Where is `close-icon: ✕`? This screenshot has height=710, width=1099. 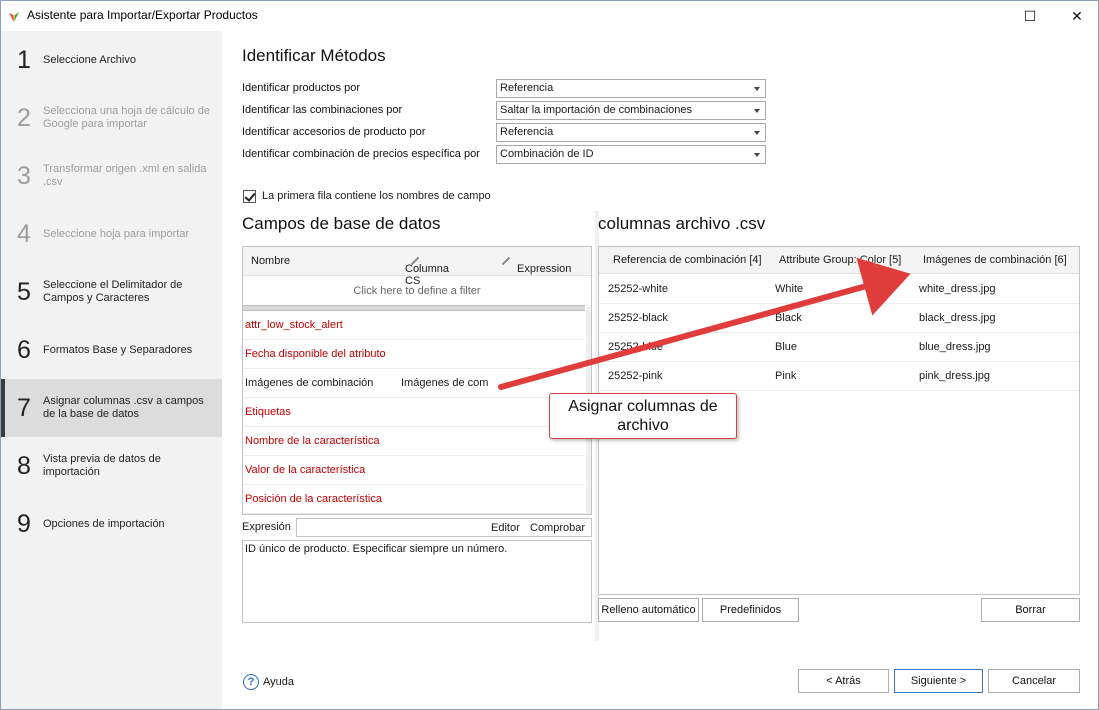 close-icon: ✕ is located at coordinates (1077, 15).